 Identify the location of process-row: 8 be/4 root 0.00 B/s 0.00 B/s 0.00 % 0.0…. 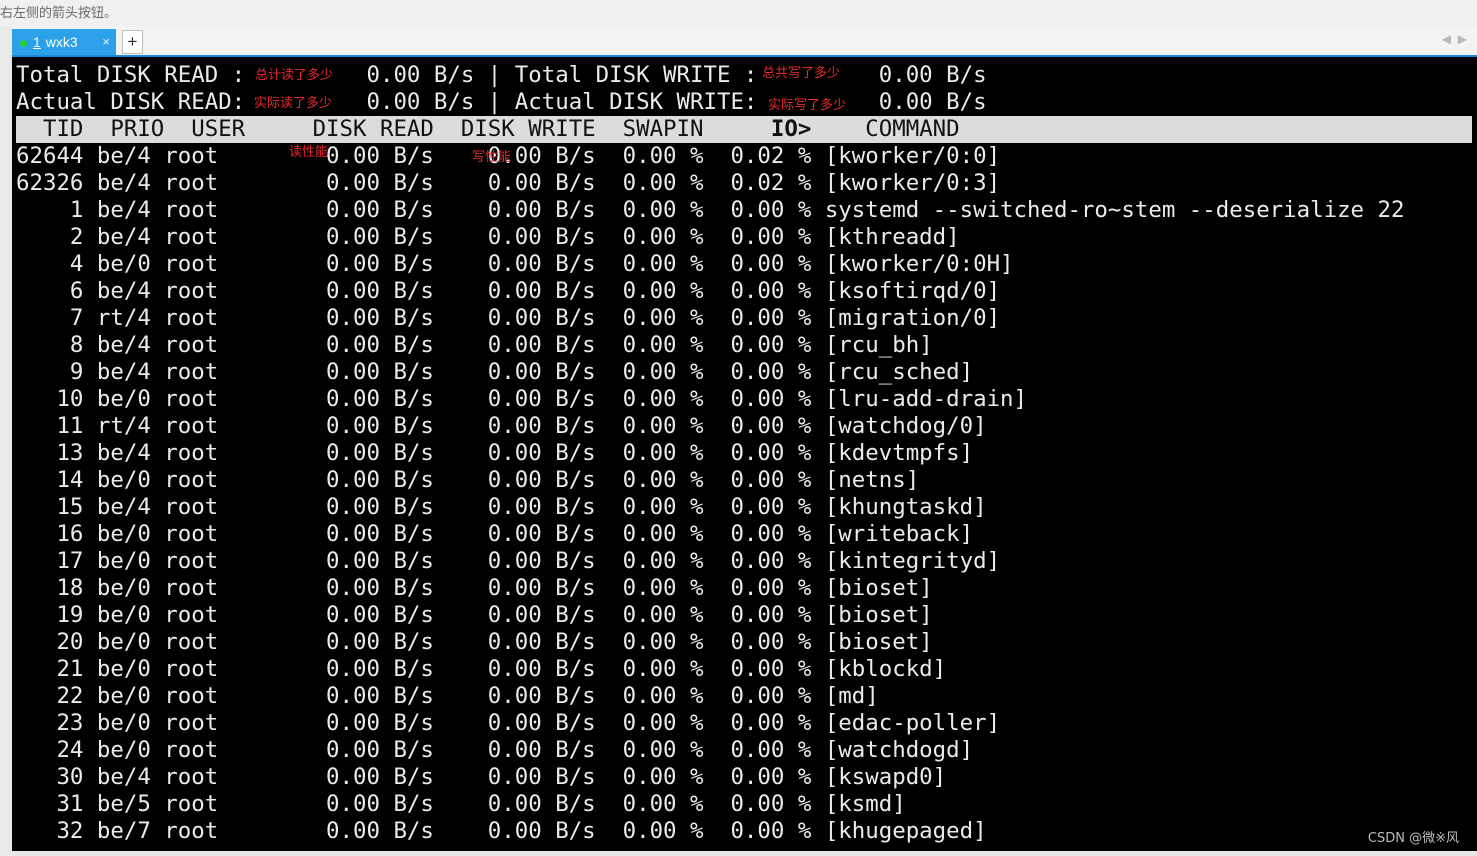
(474, 345).